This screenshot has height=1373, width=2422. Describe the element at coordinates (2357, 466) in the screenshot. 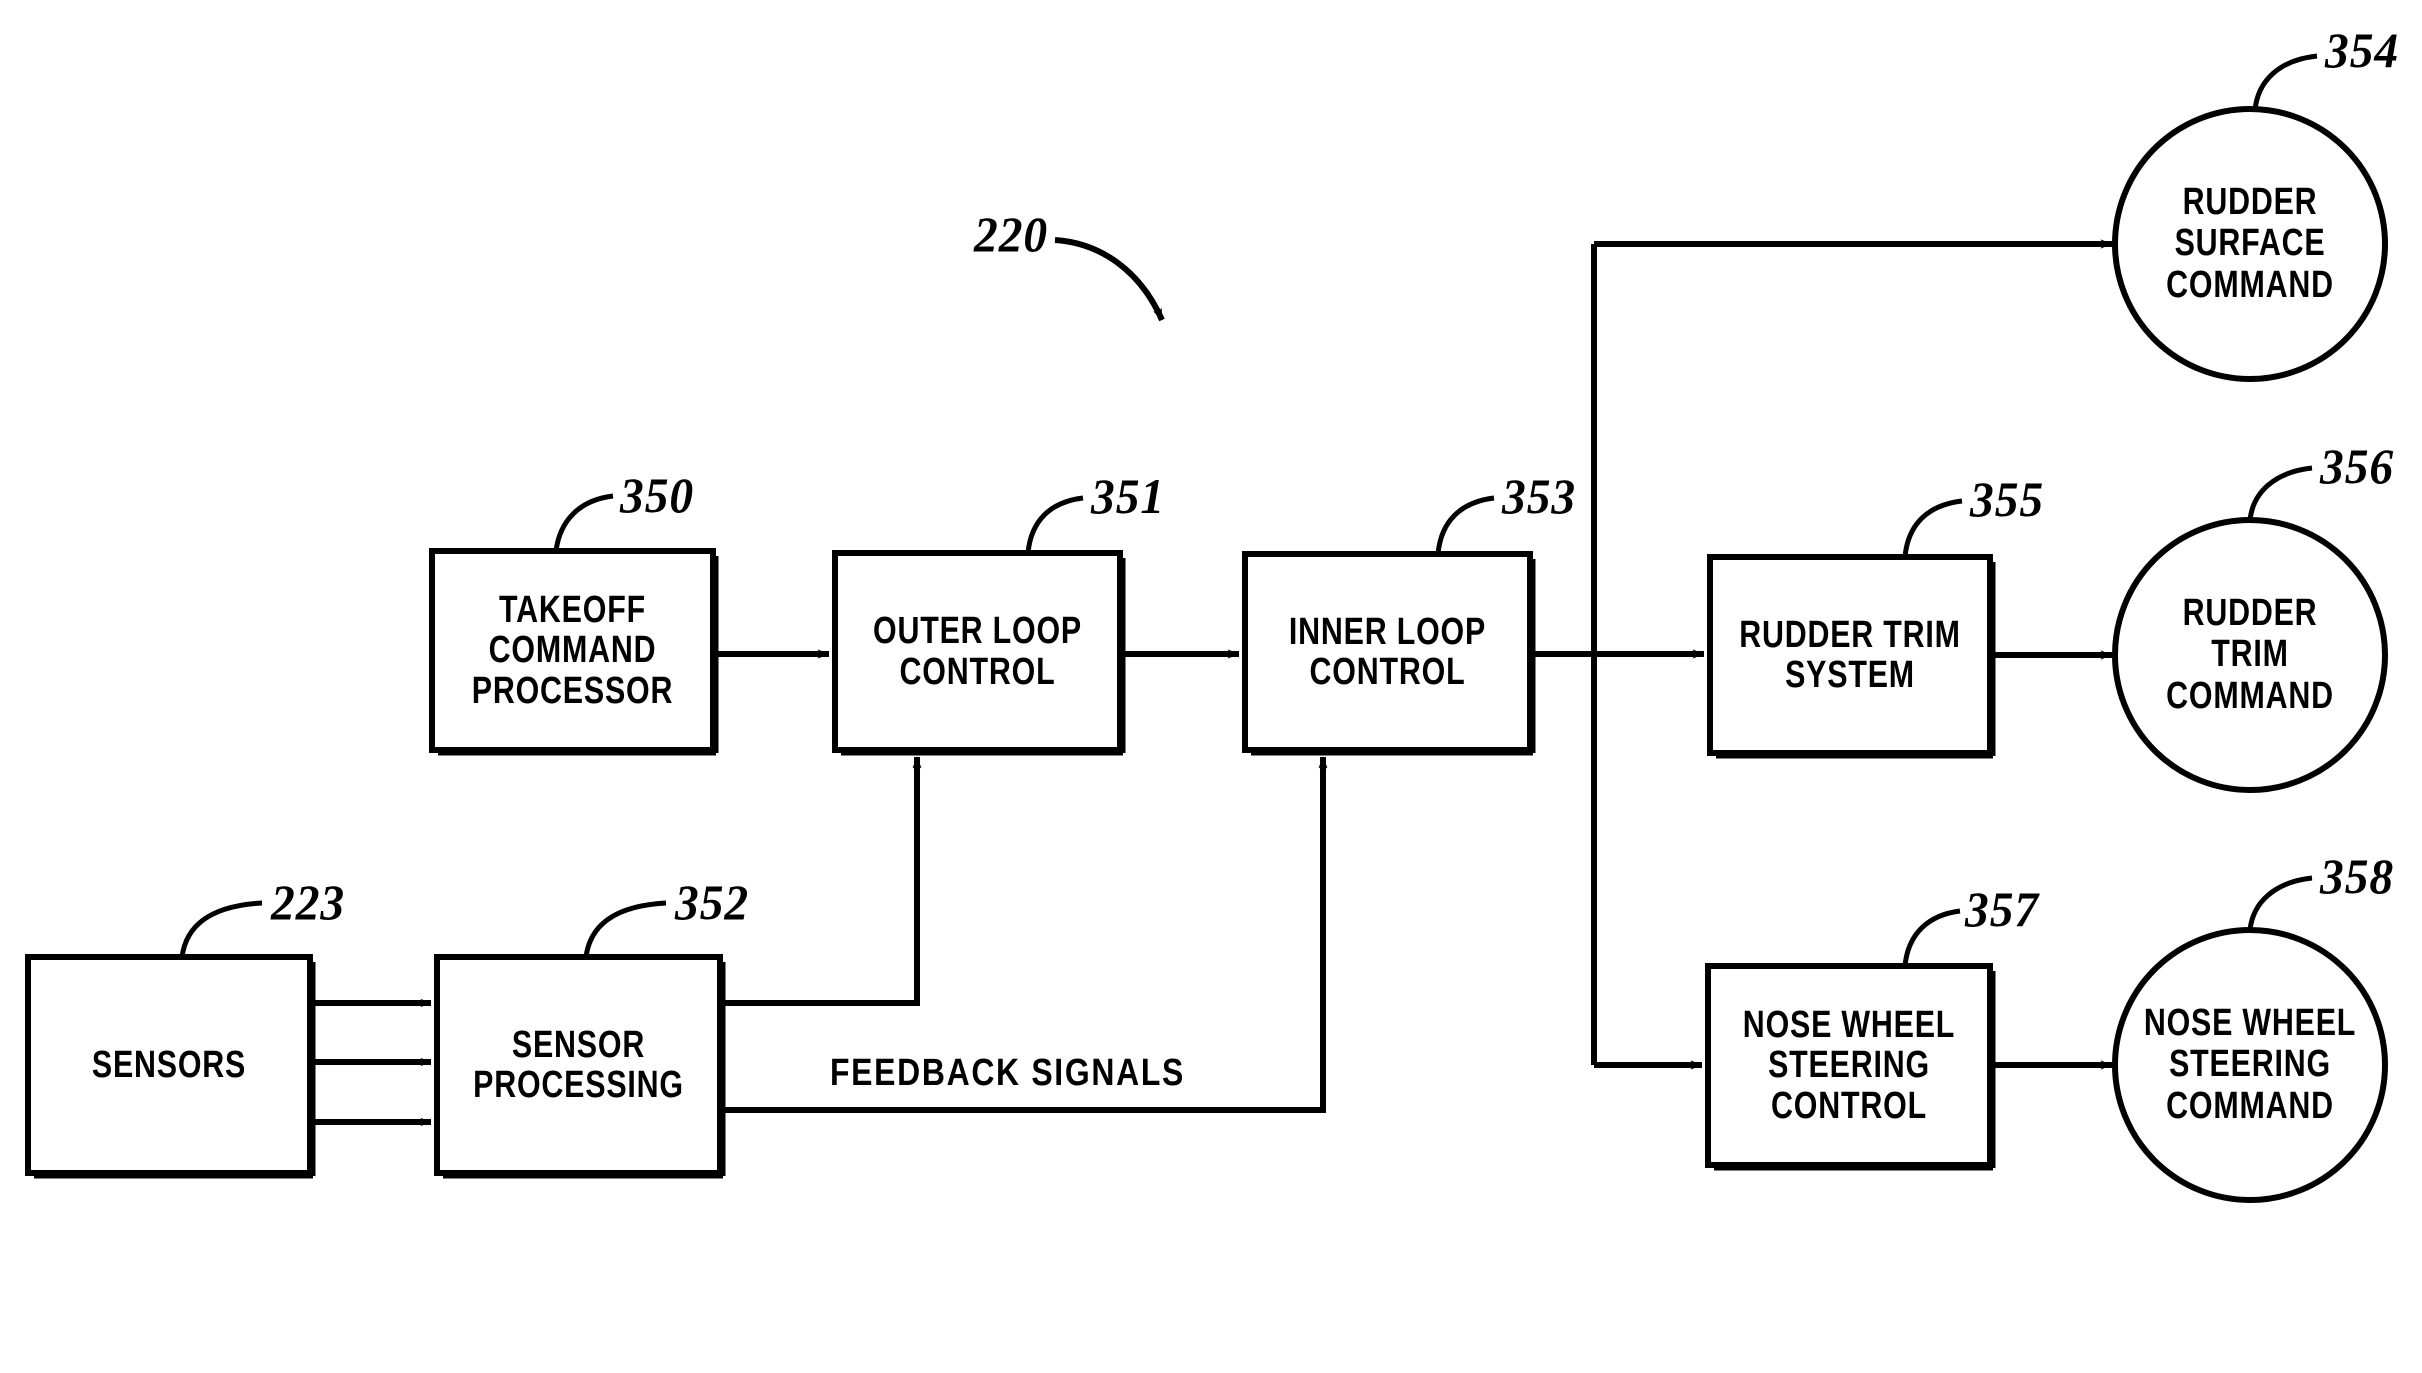

I see `reference-numeral-356: 356` at that location.